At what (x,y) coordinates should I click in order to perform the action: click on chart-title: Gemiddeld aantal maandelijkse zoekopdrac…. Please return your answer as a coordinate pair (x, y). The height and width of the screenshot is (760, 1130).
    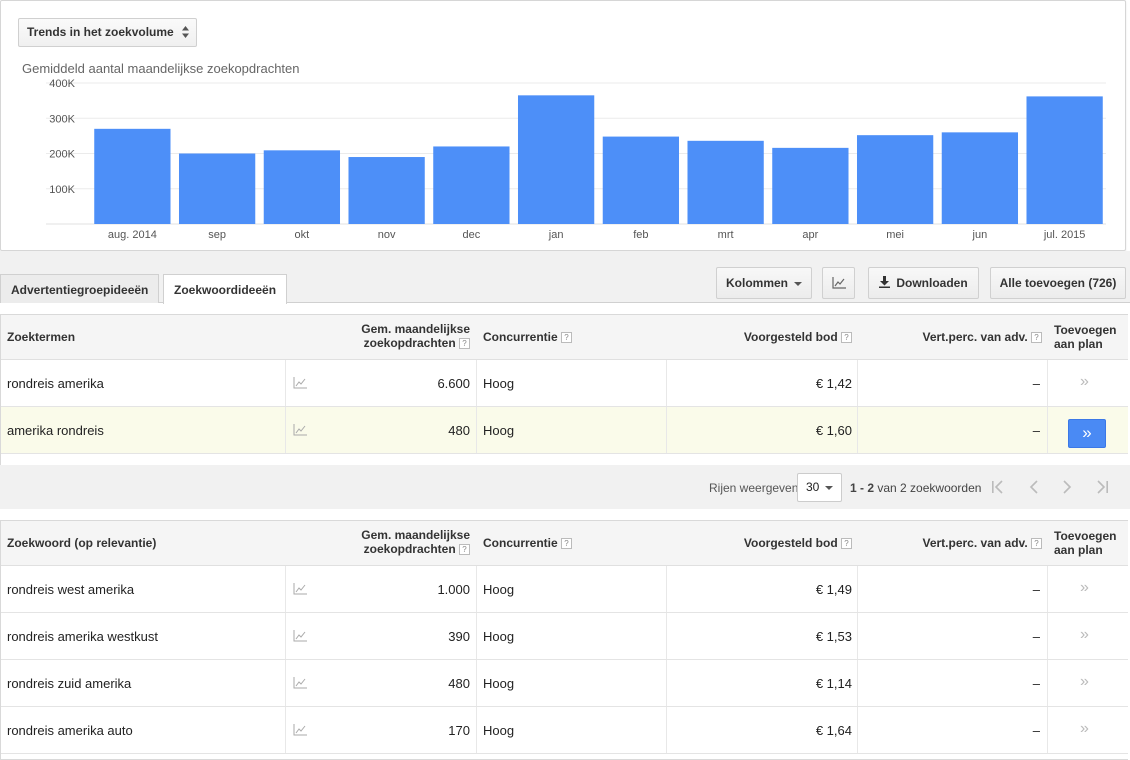
    Looking at the image, I should click on (161, 68).